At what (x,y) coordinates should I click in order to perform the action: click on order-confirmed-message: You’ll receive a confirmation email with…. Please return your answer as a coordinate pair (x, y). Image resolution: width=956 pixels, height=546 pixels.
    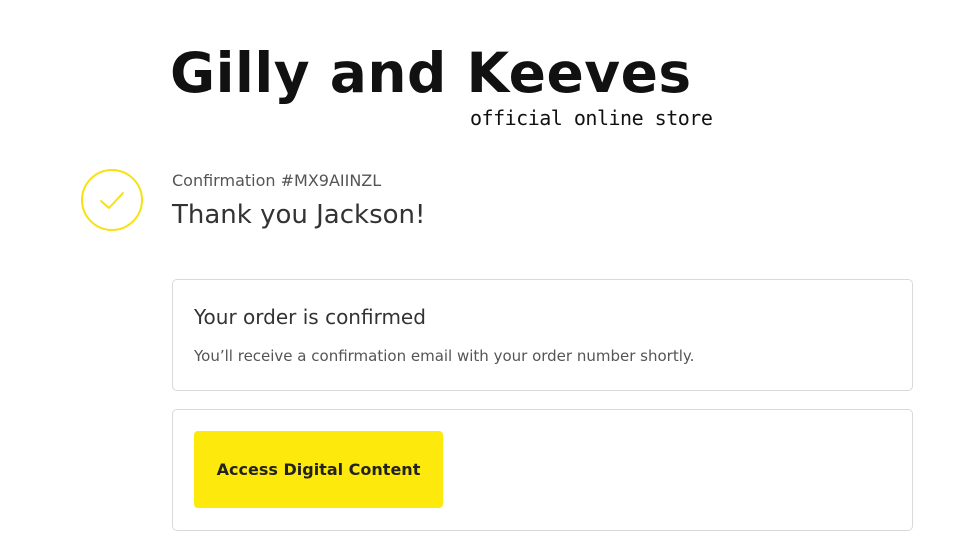
    Looking at the image, I should click on (444, 356).